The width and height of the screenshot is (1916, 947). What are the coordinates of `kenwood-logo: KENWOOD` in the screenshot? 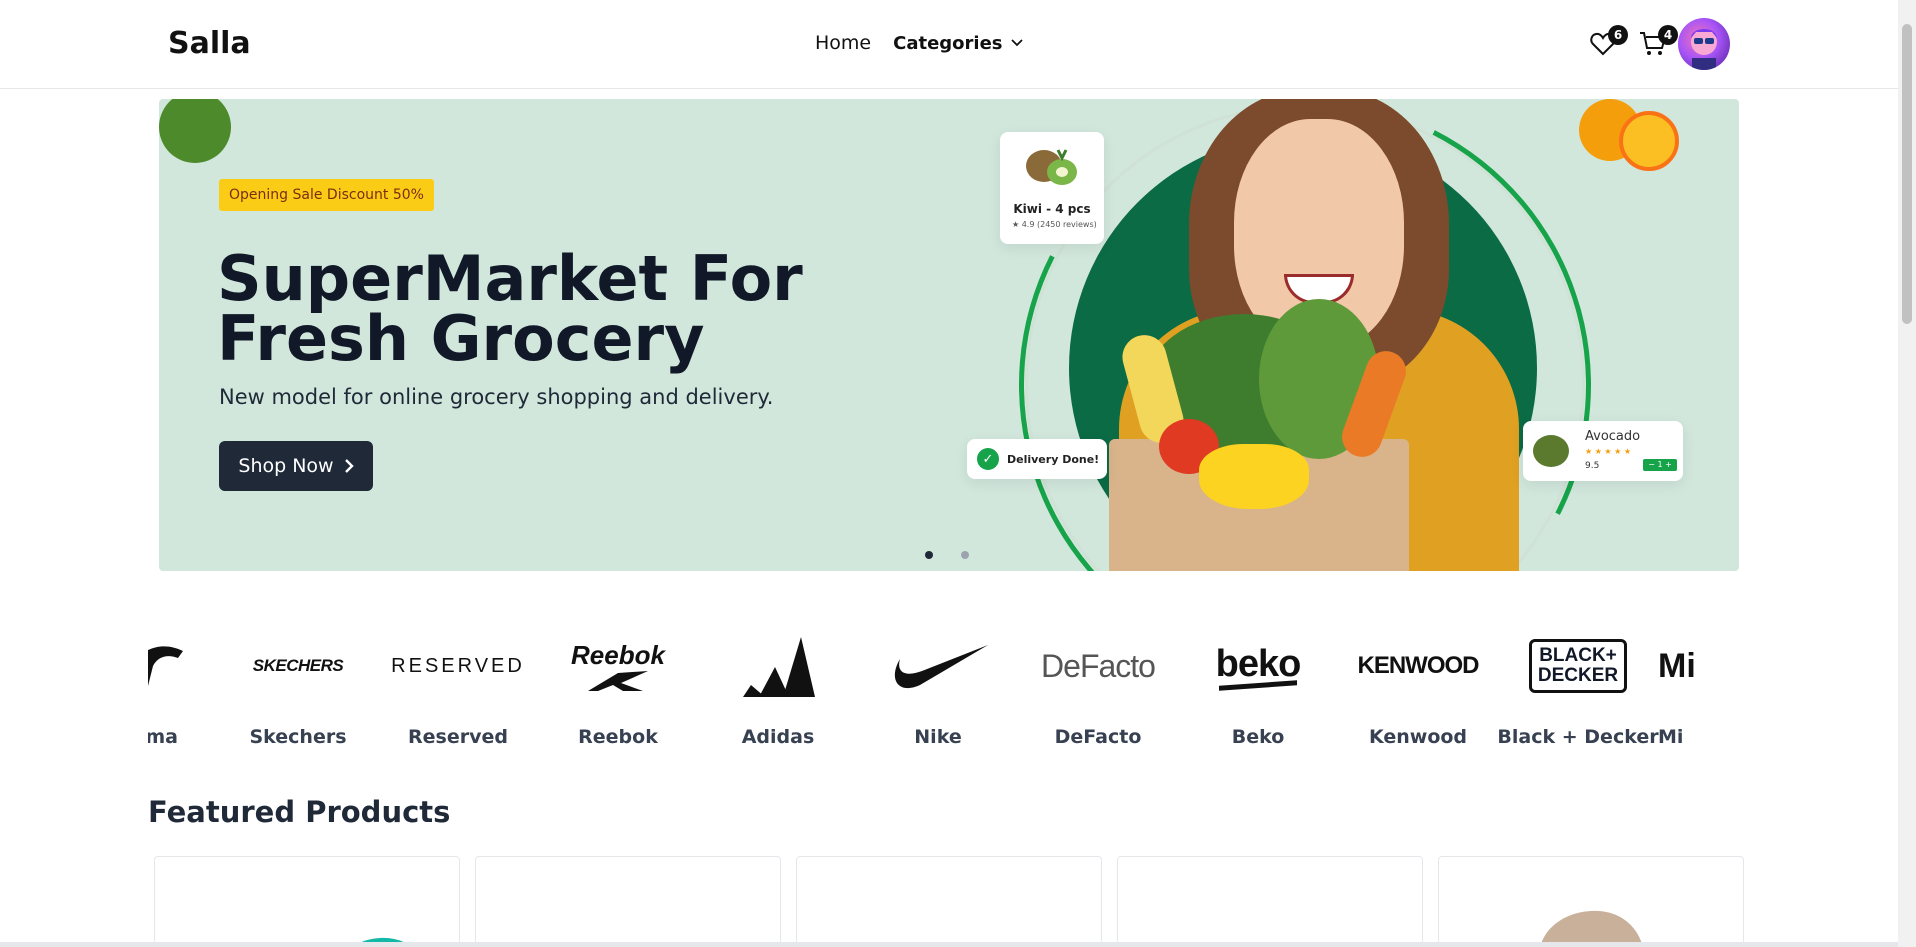 It's located at (1418, 666).